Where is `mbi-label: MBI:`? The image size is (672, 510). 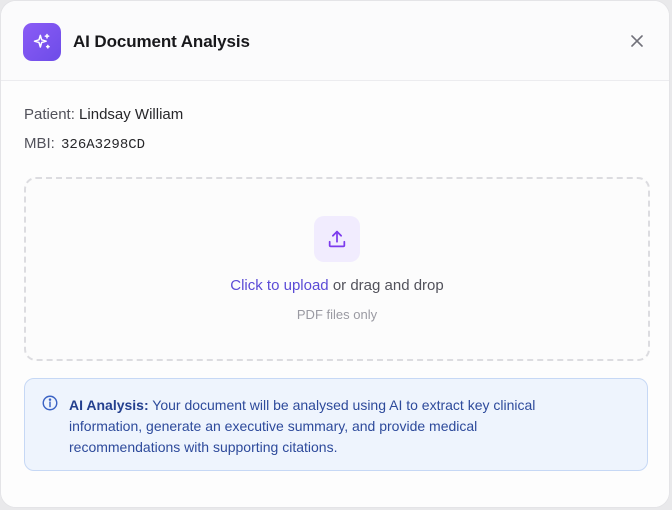
mbi-label: MBI: is located at coordinates (39, 143).